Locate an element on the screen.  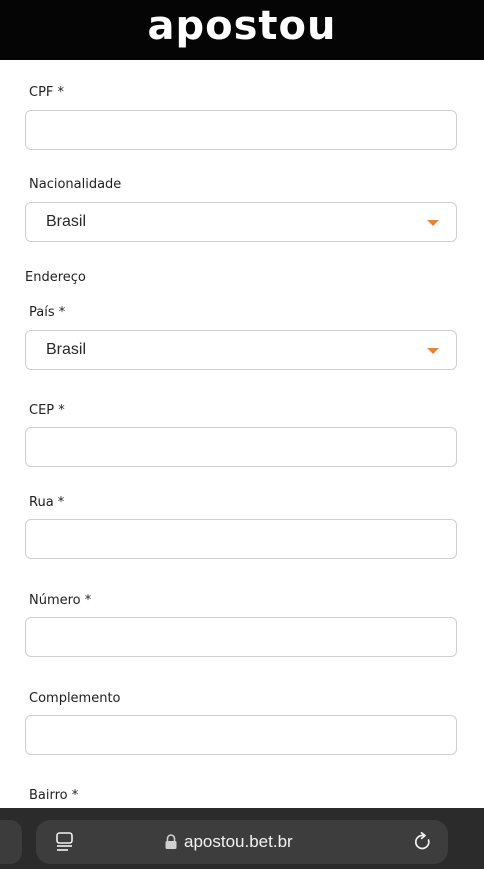
numero-input is located at coordinates (241, 637).